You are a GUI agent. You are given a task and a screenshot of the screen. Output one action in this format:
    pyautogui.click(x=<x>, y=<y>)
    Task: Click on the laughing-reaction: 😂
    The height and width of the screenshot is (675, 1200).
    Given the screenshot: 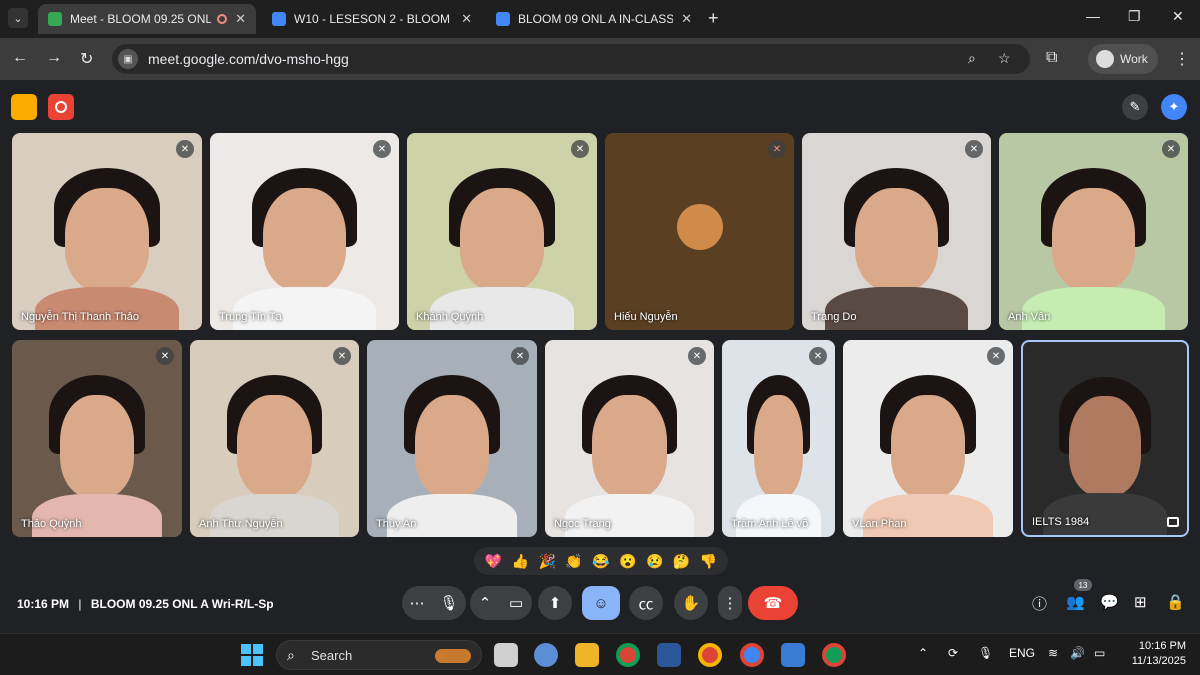 What is the action you would take?
    pyautogui.click(x=600, y=561)
    